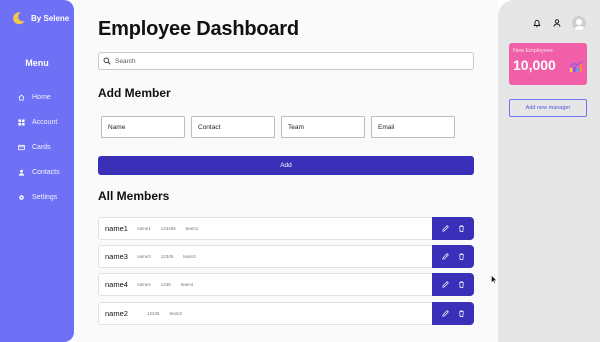 The width and height of the screenshot is (600, 342). What do you see at coordinates (46, 172) in the screenshot?
I see `sidebar-item-label: Contacts` at bounding box center [46, 172].